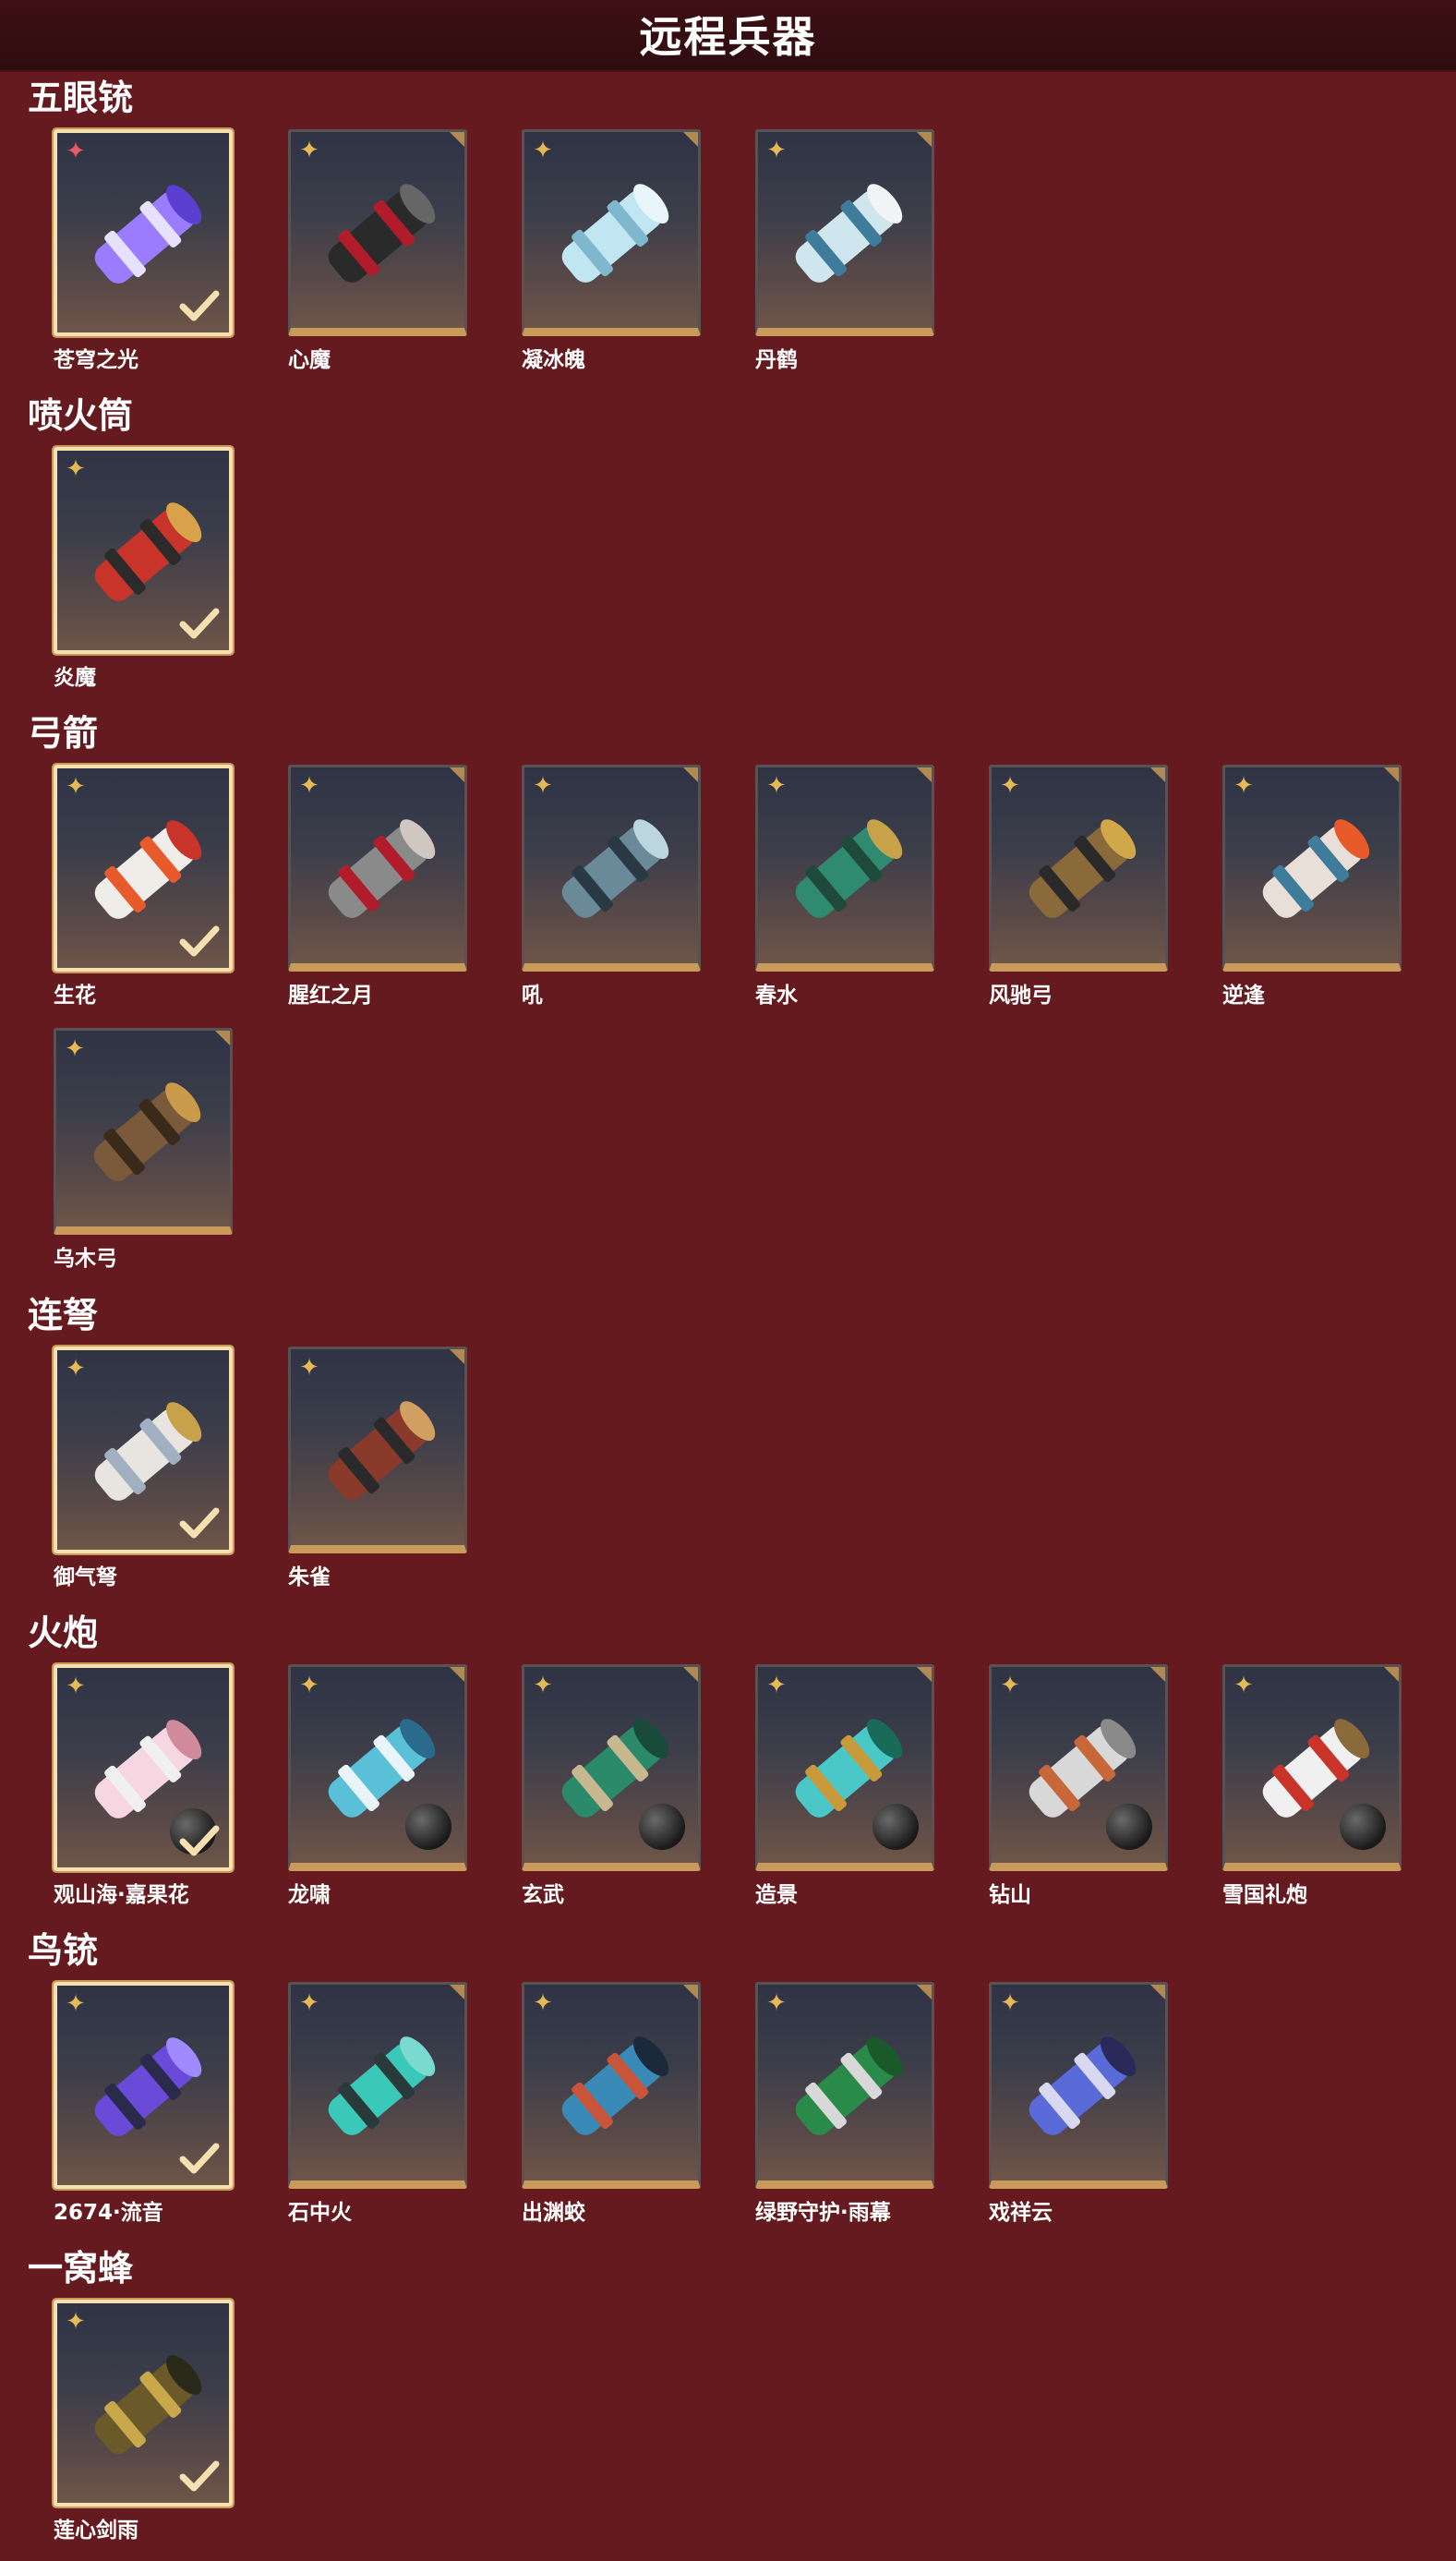 This screenshot has height=2561, width=1456. I want to click on weapon-item: ✦ 苍穹之光, so click(143, 251).